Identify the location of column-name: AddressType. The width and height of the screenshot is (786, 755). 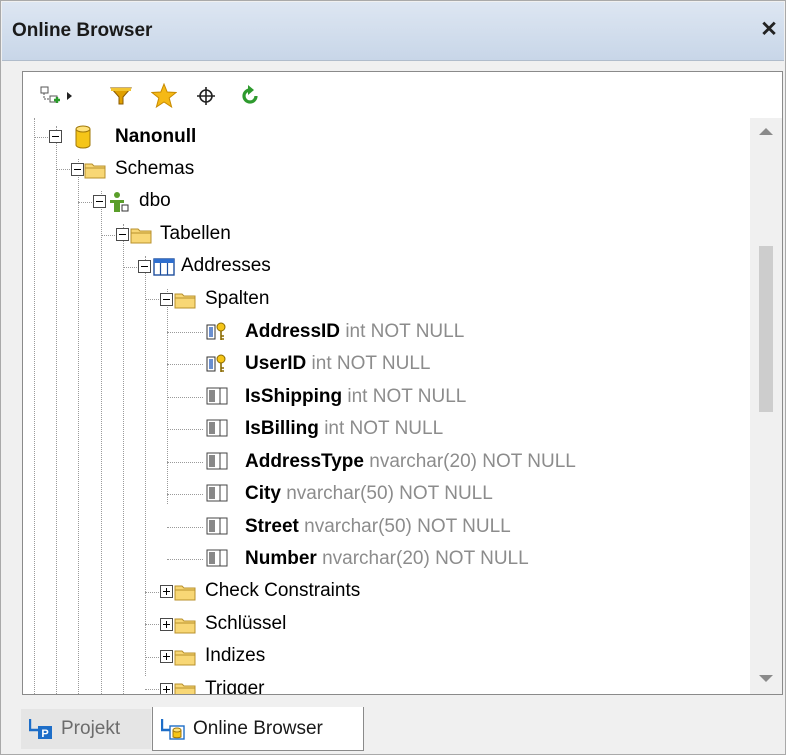
(304, 461).